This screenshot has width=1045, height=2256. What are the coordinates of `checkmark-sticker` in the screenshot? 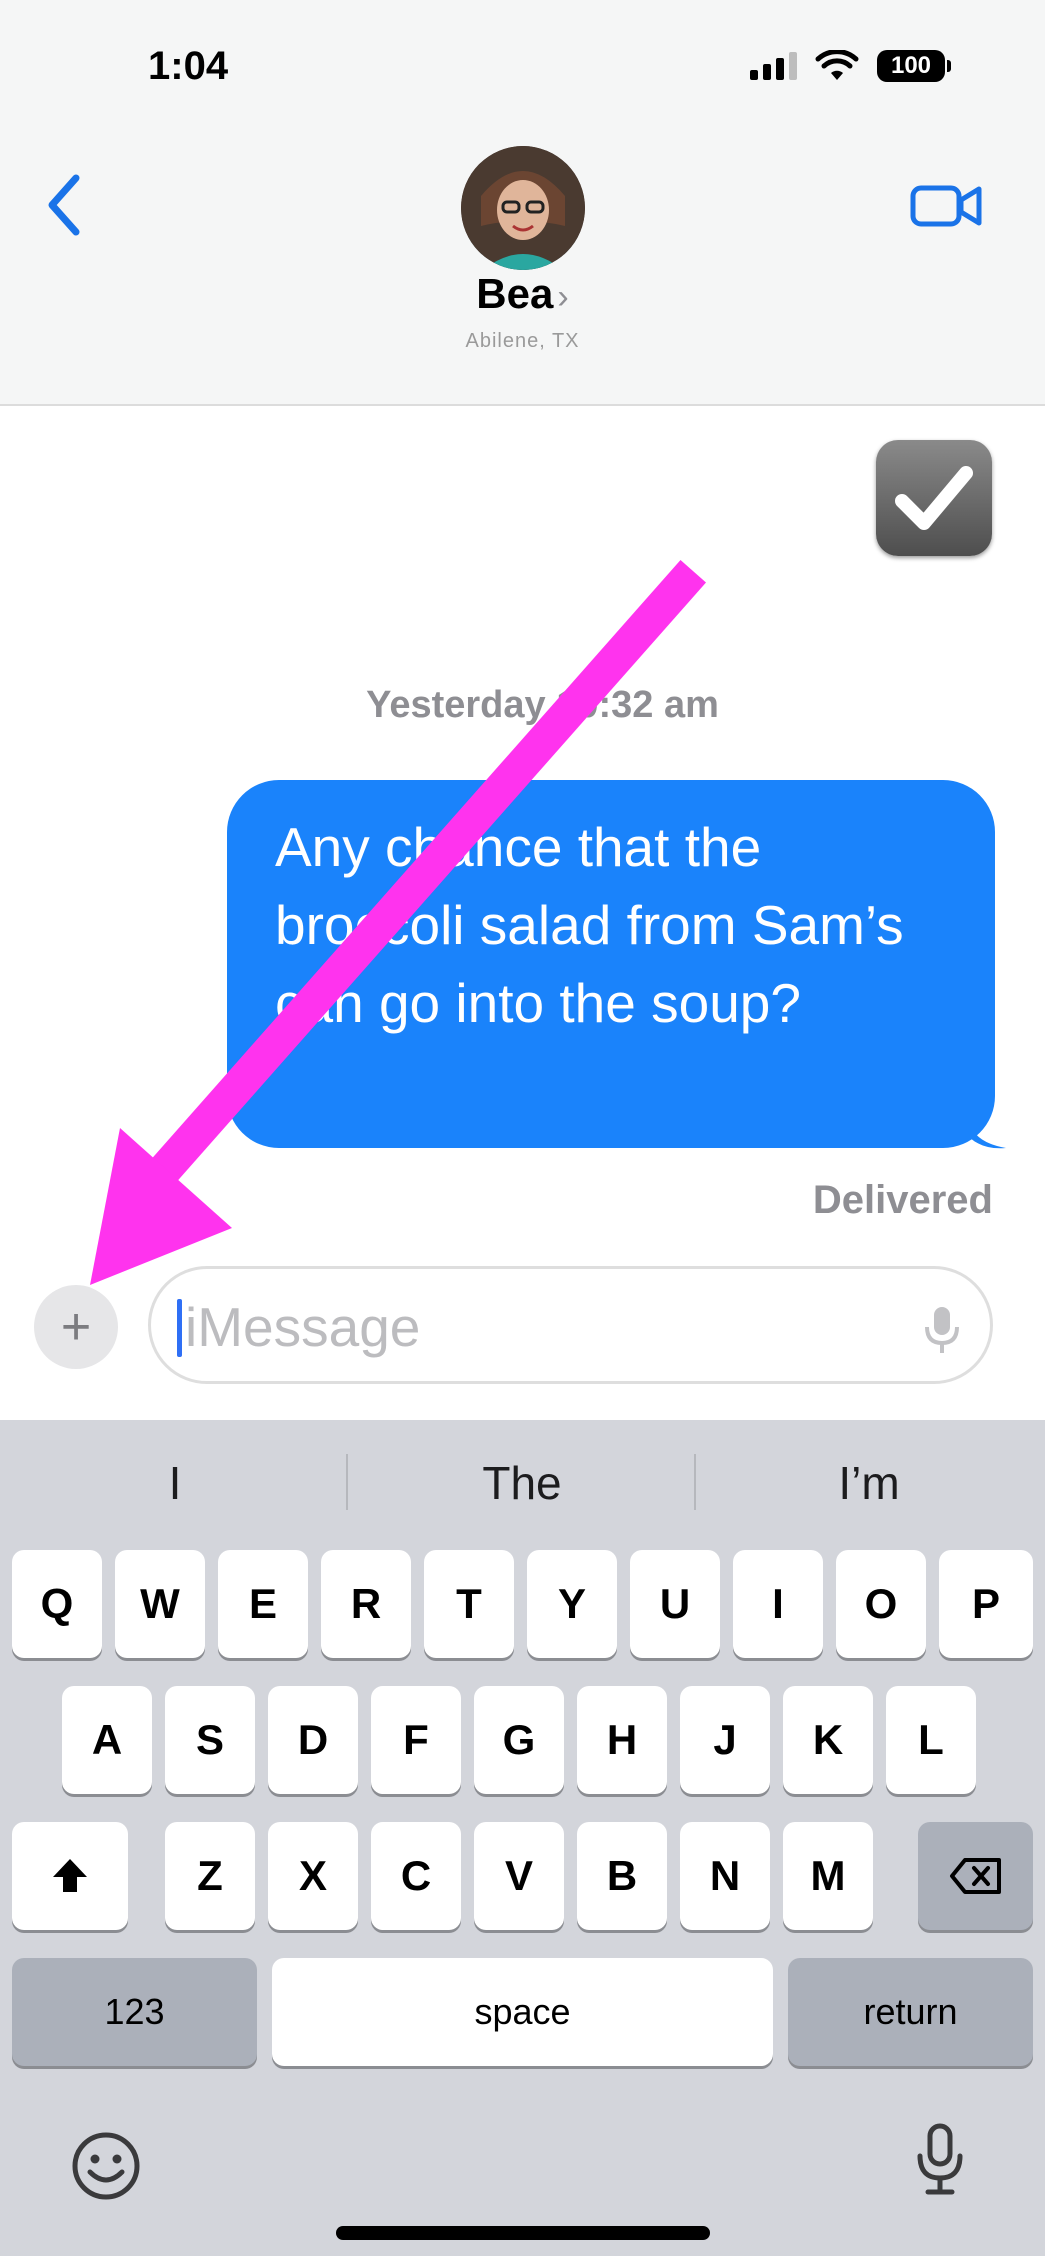 It's located at (934, 498).